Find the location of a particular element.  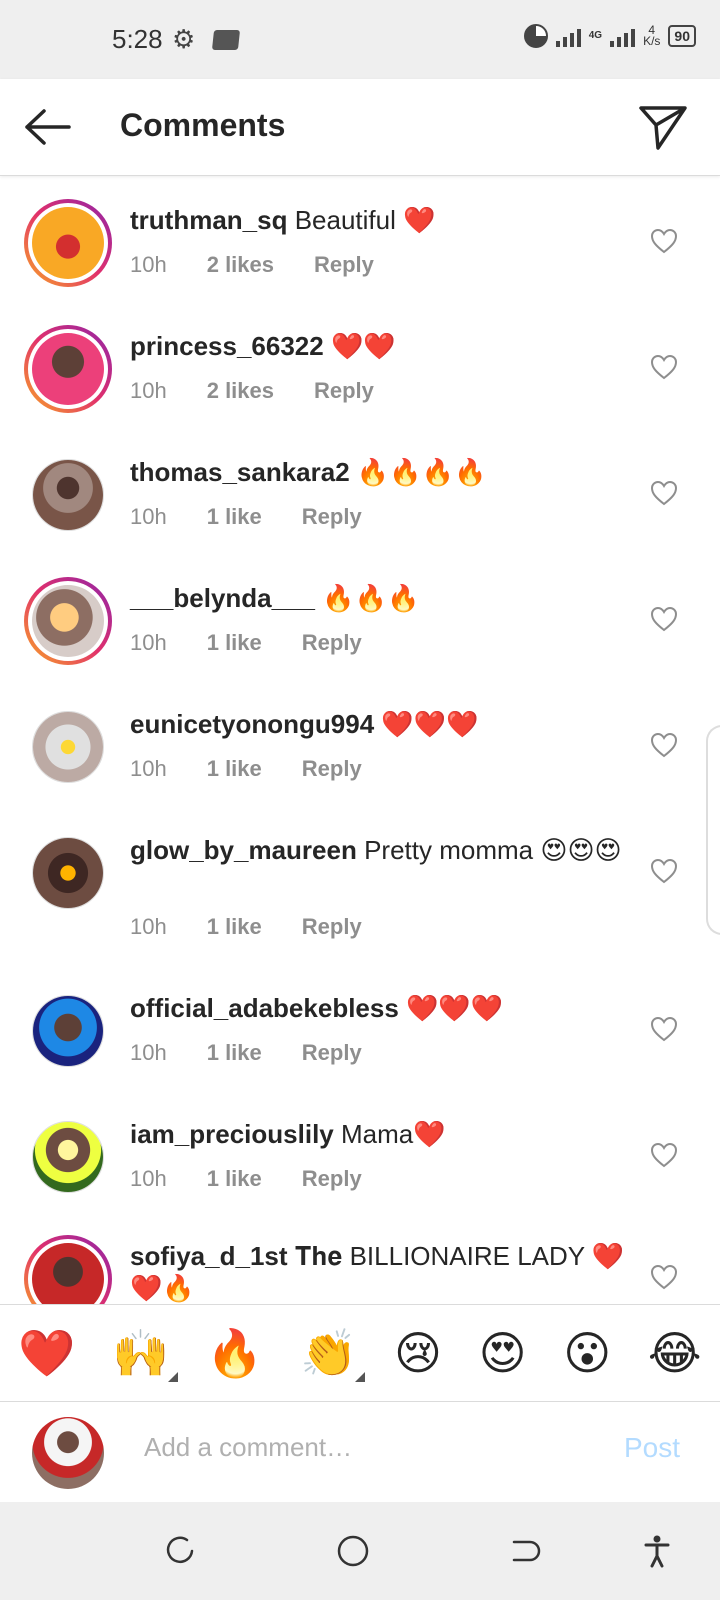

comment-text: 🔥🔥🔥 is located at coordinates (371, 598).